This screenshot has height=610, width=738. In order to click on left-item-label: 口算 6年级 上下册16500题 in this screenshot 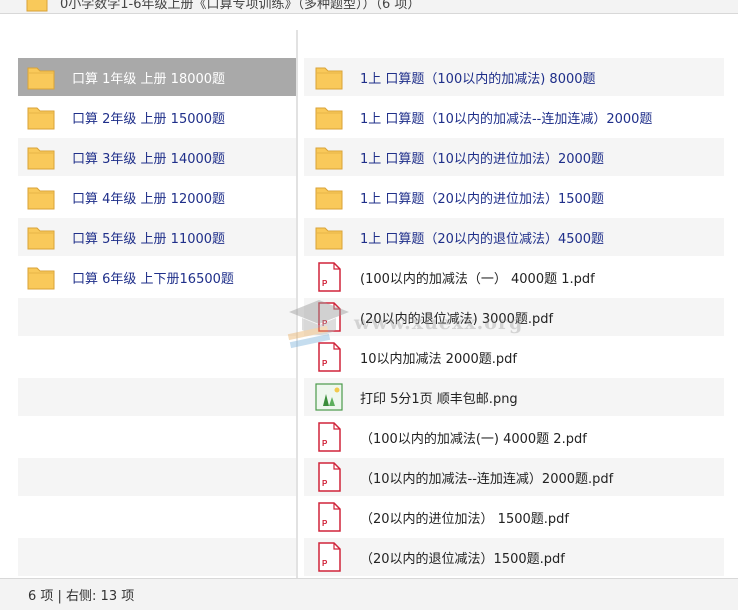, I will do `click(153, 279)`.